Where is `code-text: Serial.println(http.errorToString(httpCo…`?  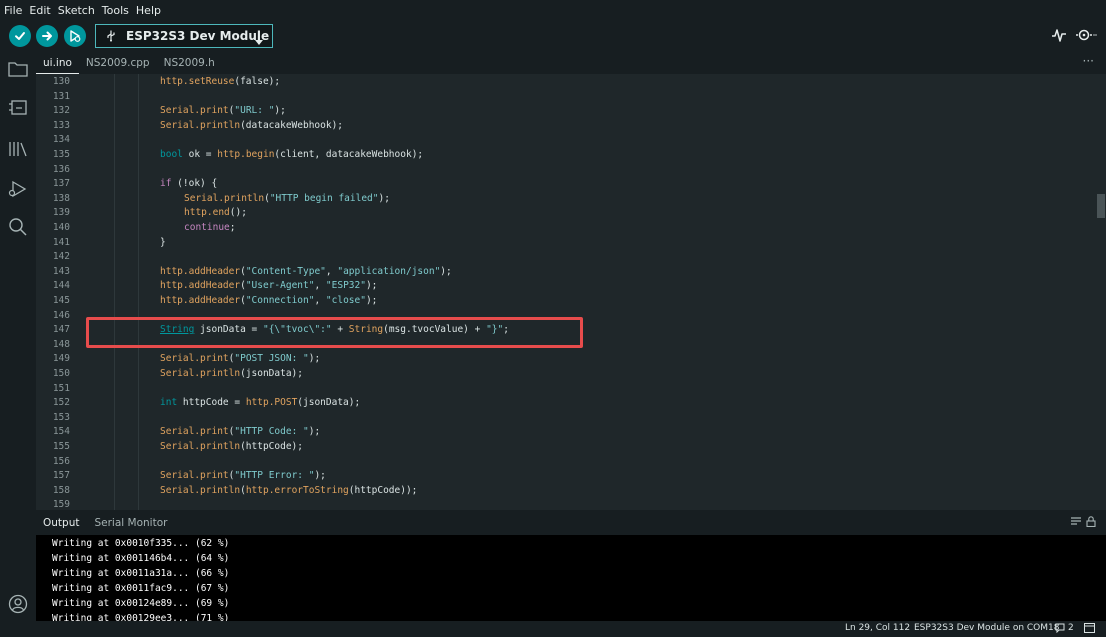 code-text: Serial.println(http.errorToString(httpCo… is located at coordinates (289, 490).